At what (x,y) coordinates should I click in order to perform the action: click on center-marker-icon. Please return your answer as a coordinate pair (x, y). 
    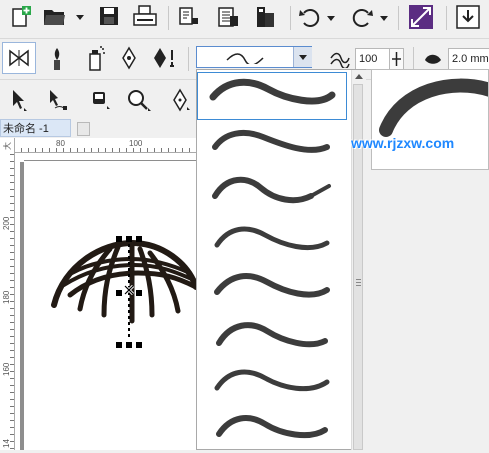
    Looking at the image, I should click on (129, 290).